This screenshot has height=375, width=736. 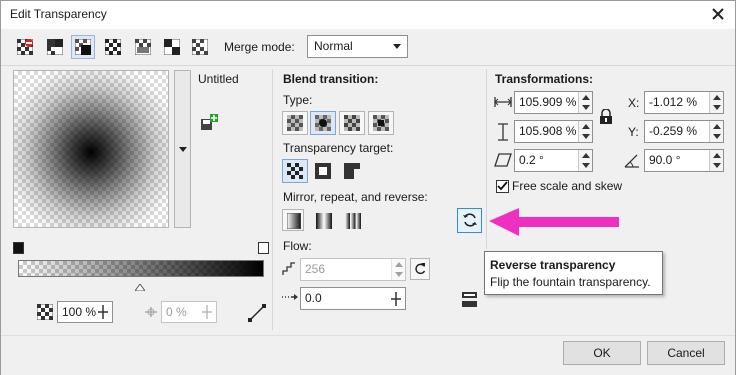 What do you see at coordinates (553, 102) in the screenshot?
I see `width-field: 105.909 %` at bounding box center [553, 102].